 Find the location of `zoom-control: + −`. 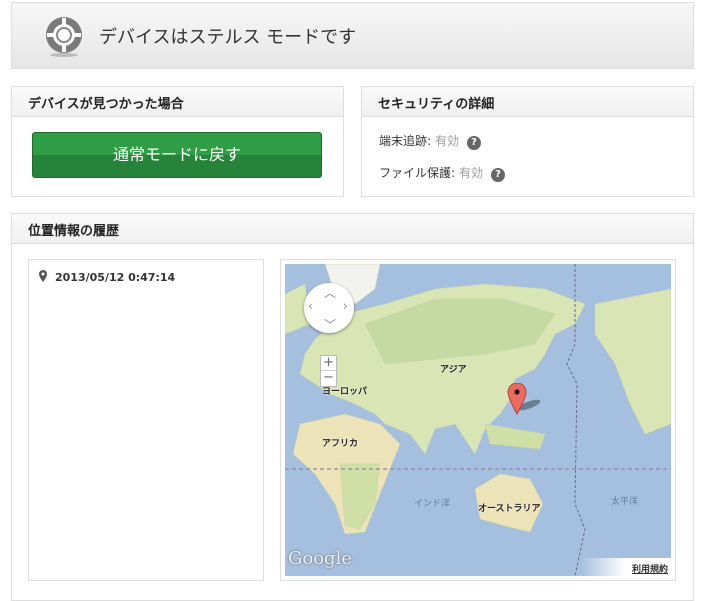

zoom-control: + − is located at coordinates (328, 371).